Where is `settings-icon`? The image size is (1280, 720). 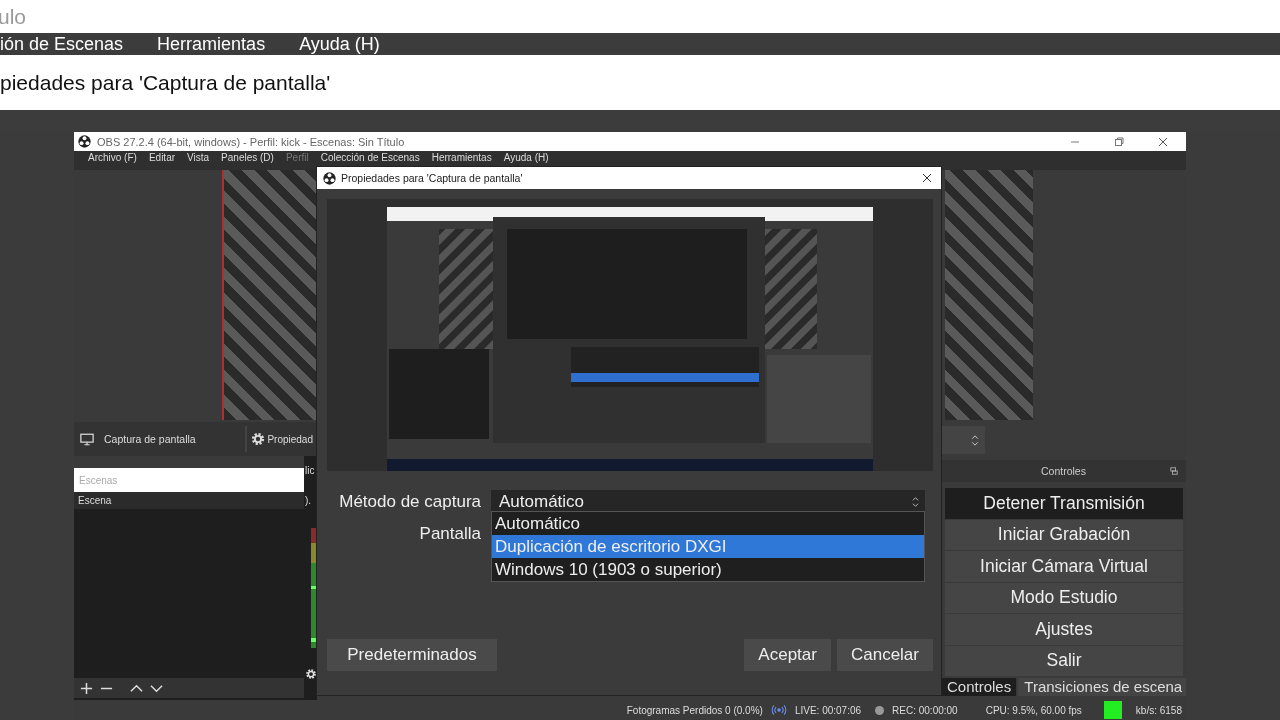 settings-icon is located at coordinates (311, 674).